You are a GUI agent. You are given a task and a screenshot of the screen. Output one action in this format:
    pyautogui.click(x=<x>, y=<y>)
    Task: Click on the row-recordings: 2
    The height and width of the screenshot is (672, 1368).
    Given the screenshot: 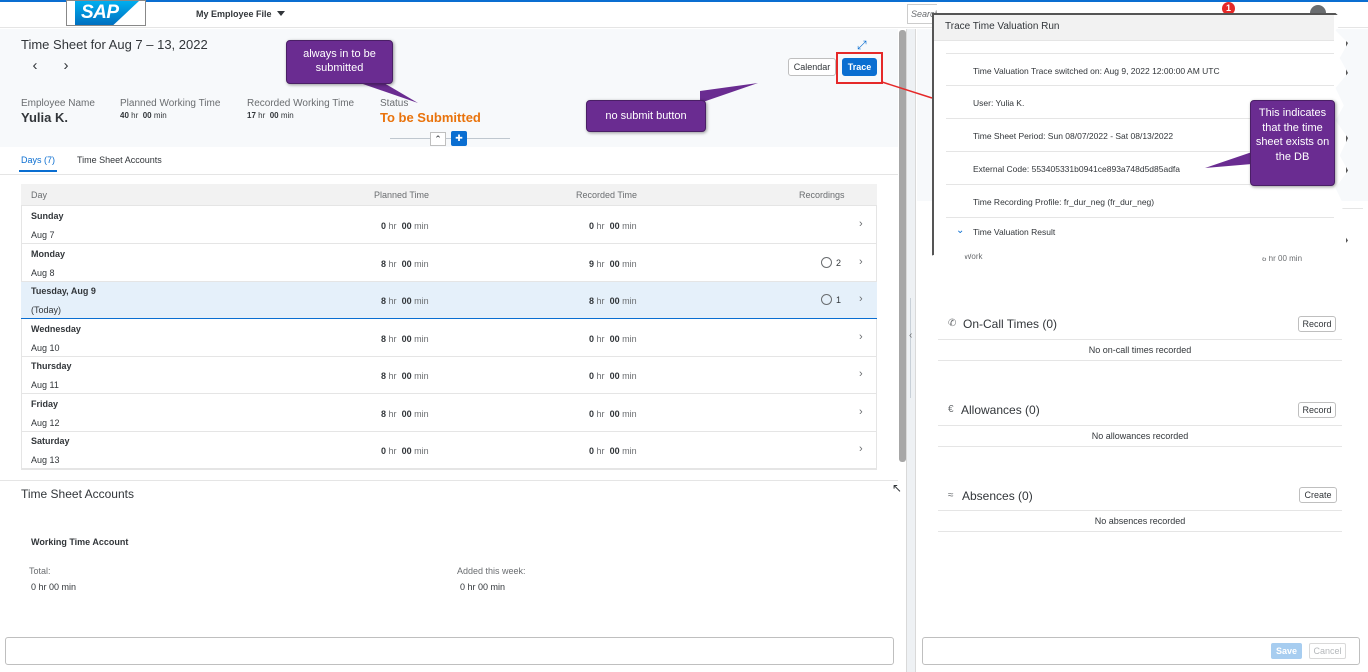 What is the action you would take?
    pyautogui.click(x=831, y=262)
    